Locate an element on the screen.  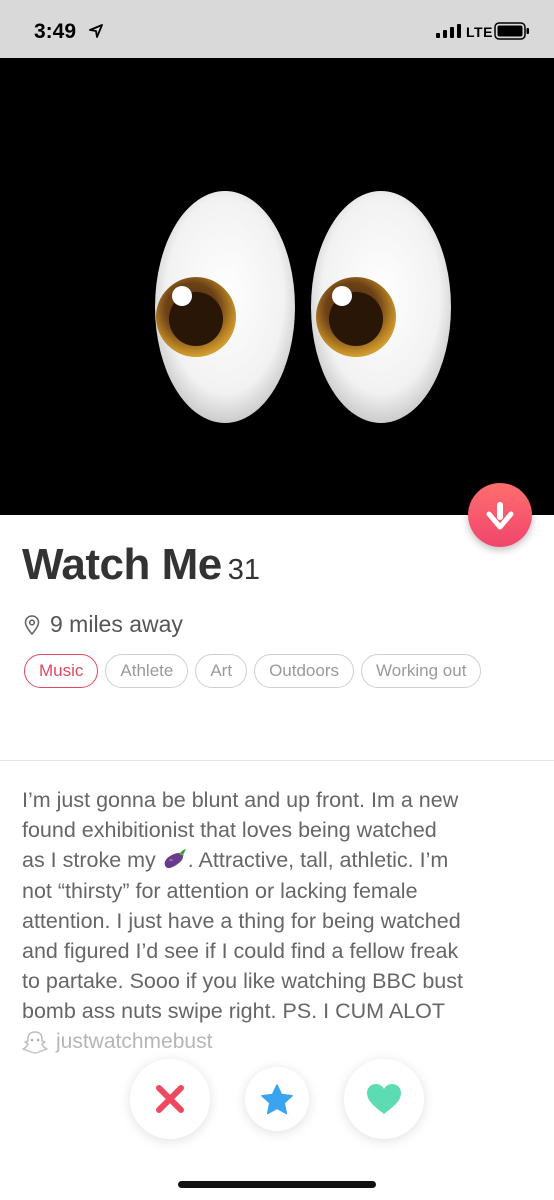
location-pin-icon is located at coordinates (32, 624).